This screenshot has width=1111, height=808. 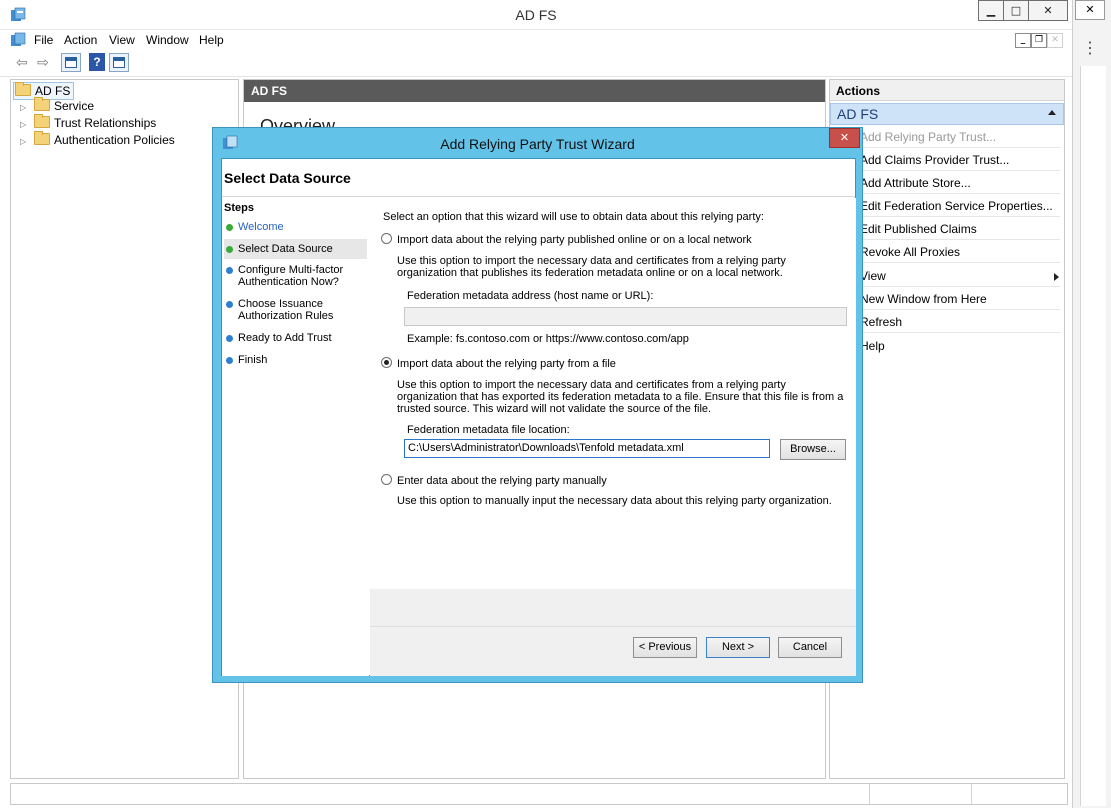 What do you see at coordinates (534, 91) in the screenshot?
I see `center-header: AD FS` at bounding box center [534, 91].